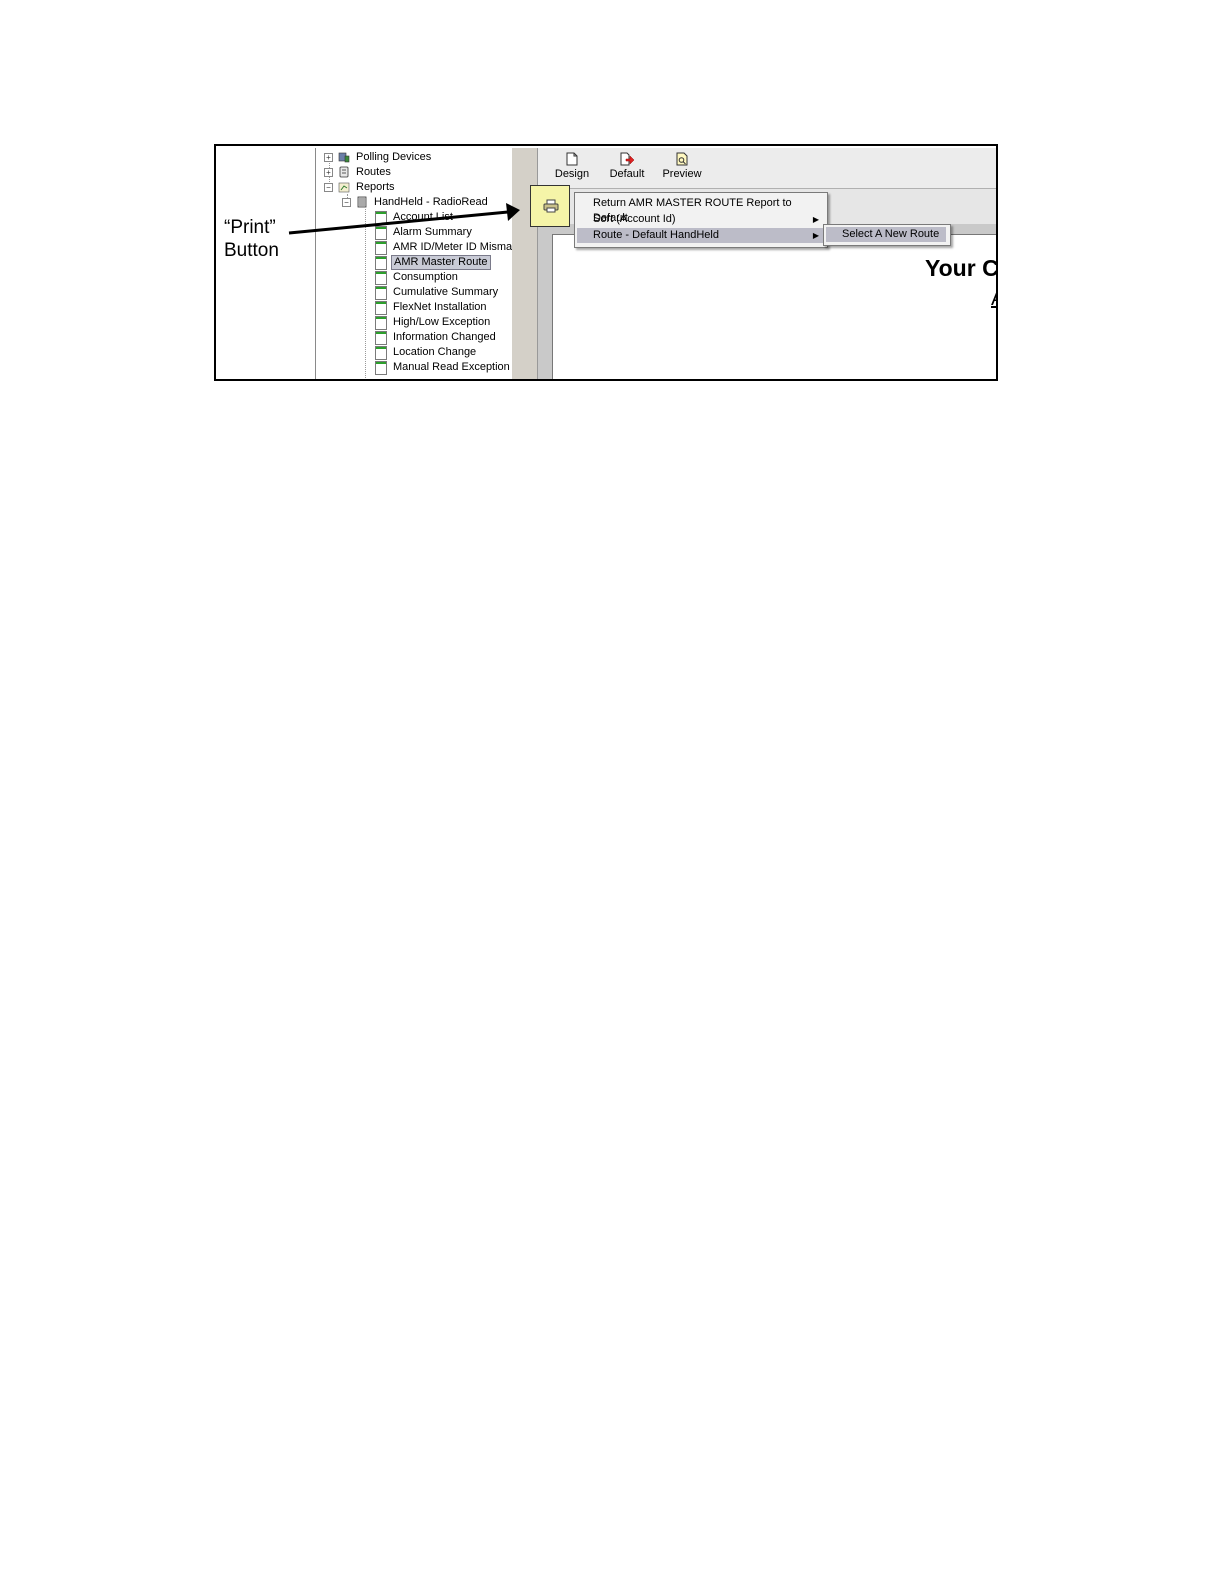 This screenshot has height=1584, width=1224. I want to click on menu-item-select-new-route: Select A New Route, so click(886, 234).